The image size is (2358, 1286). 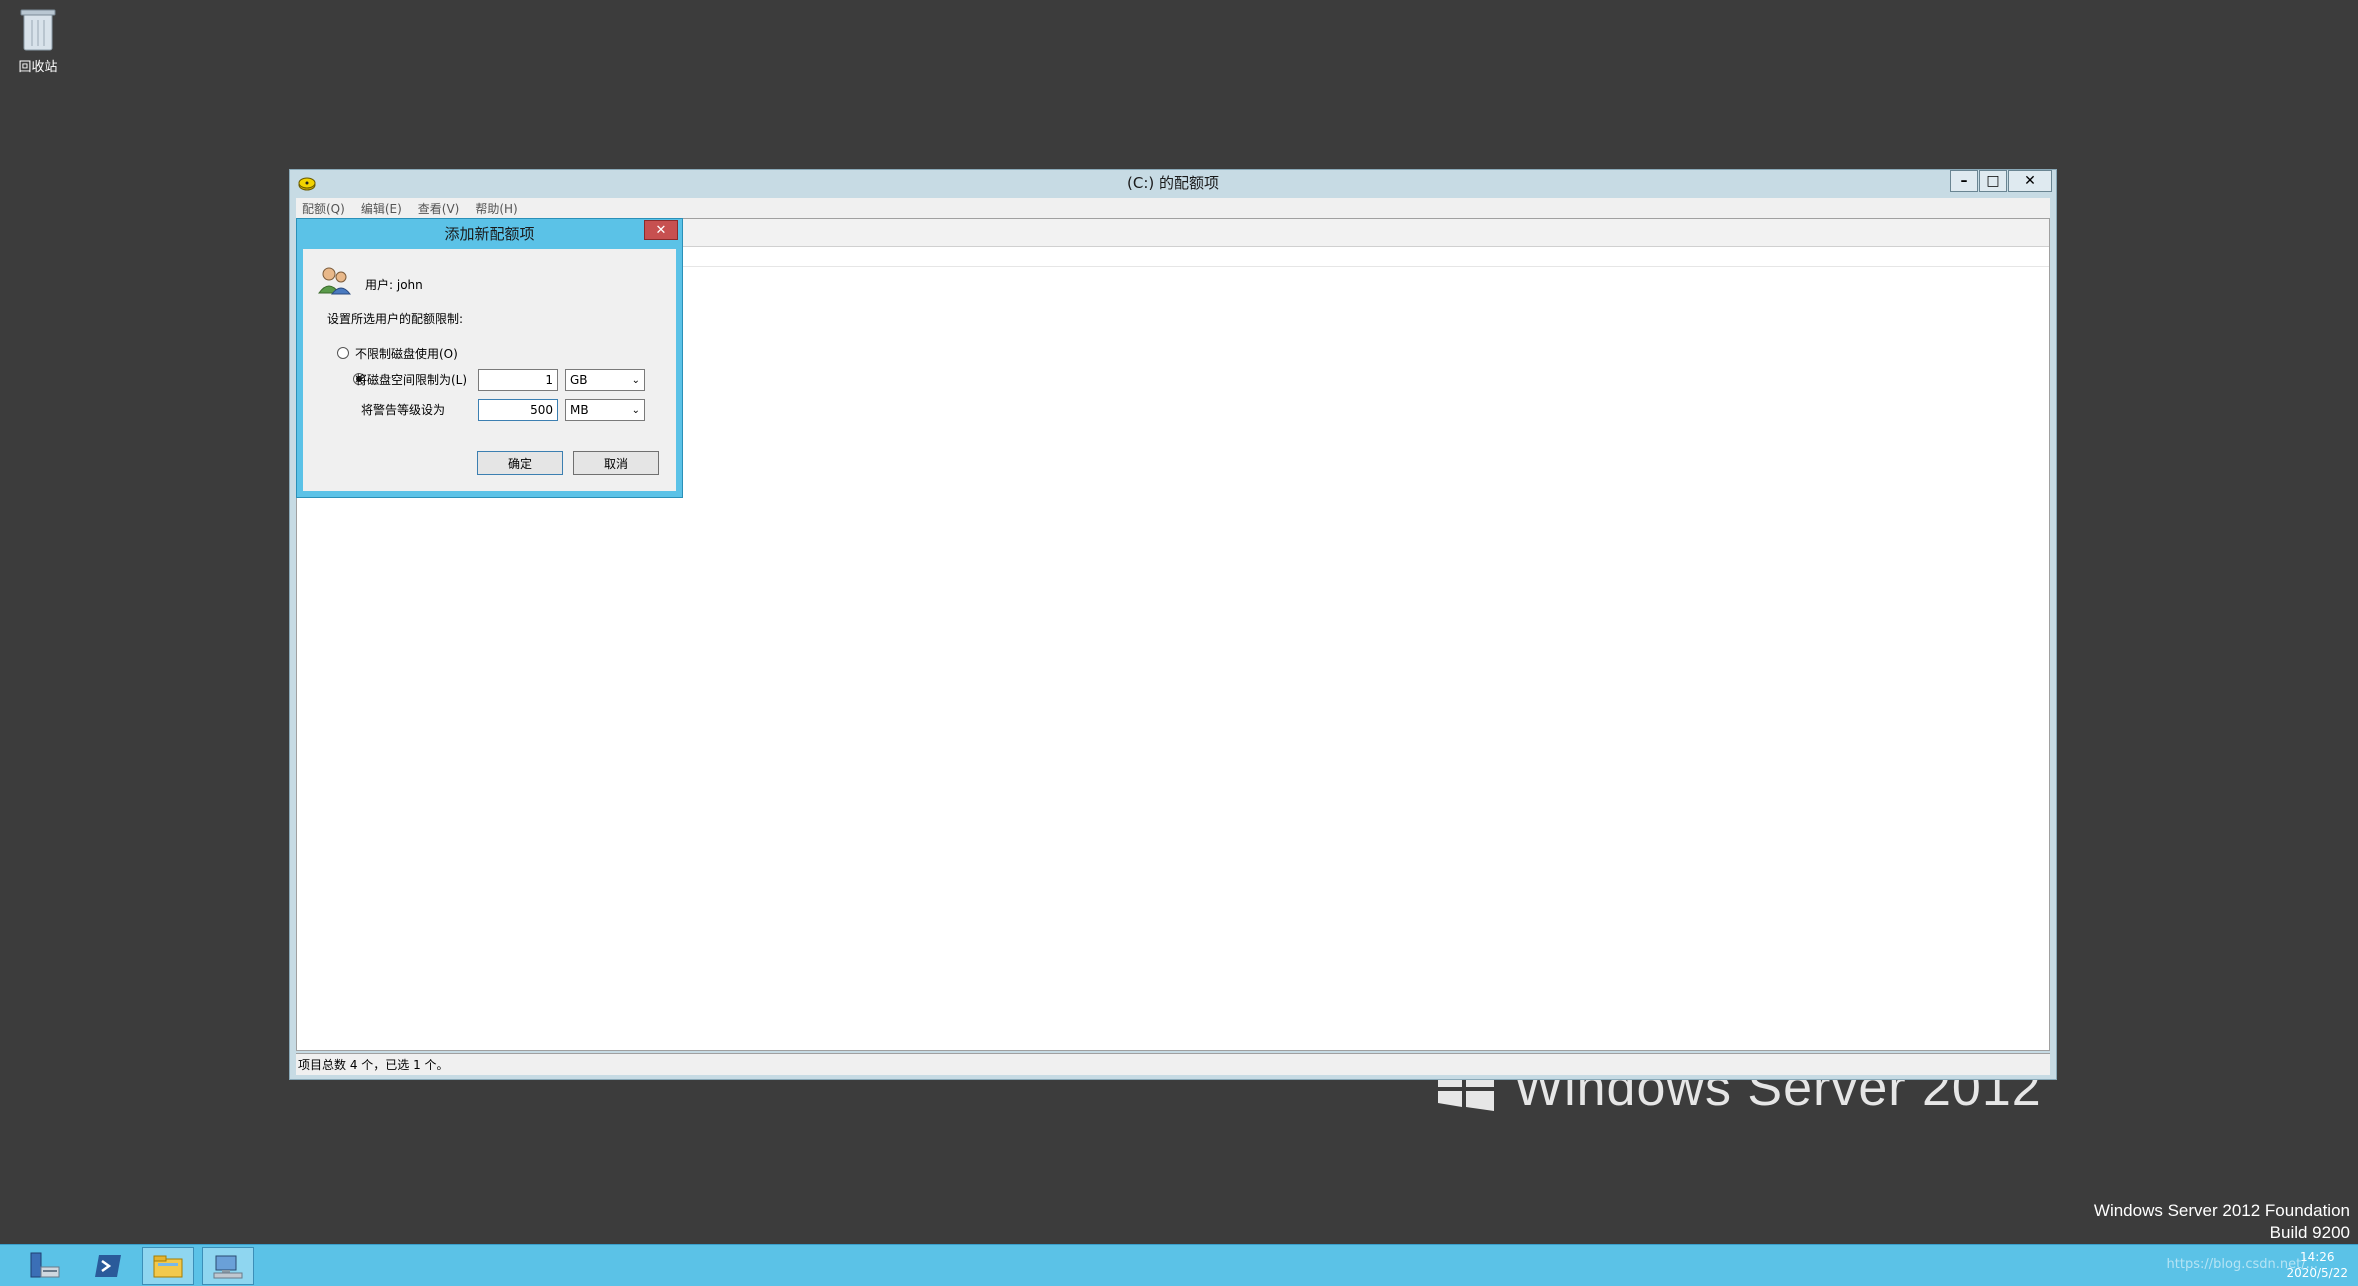 I want to click on list-header-row, so click(x=1366, y=257).